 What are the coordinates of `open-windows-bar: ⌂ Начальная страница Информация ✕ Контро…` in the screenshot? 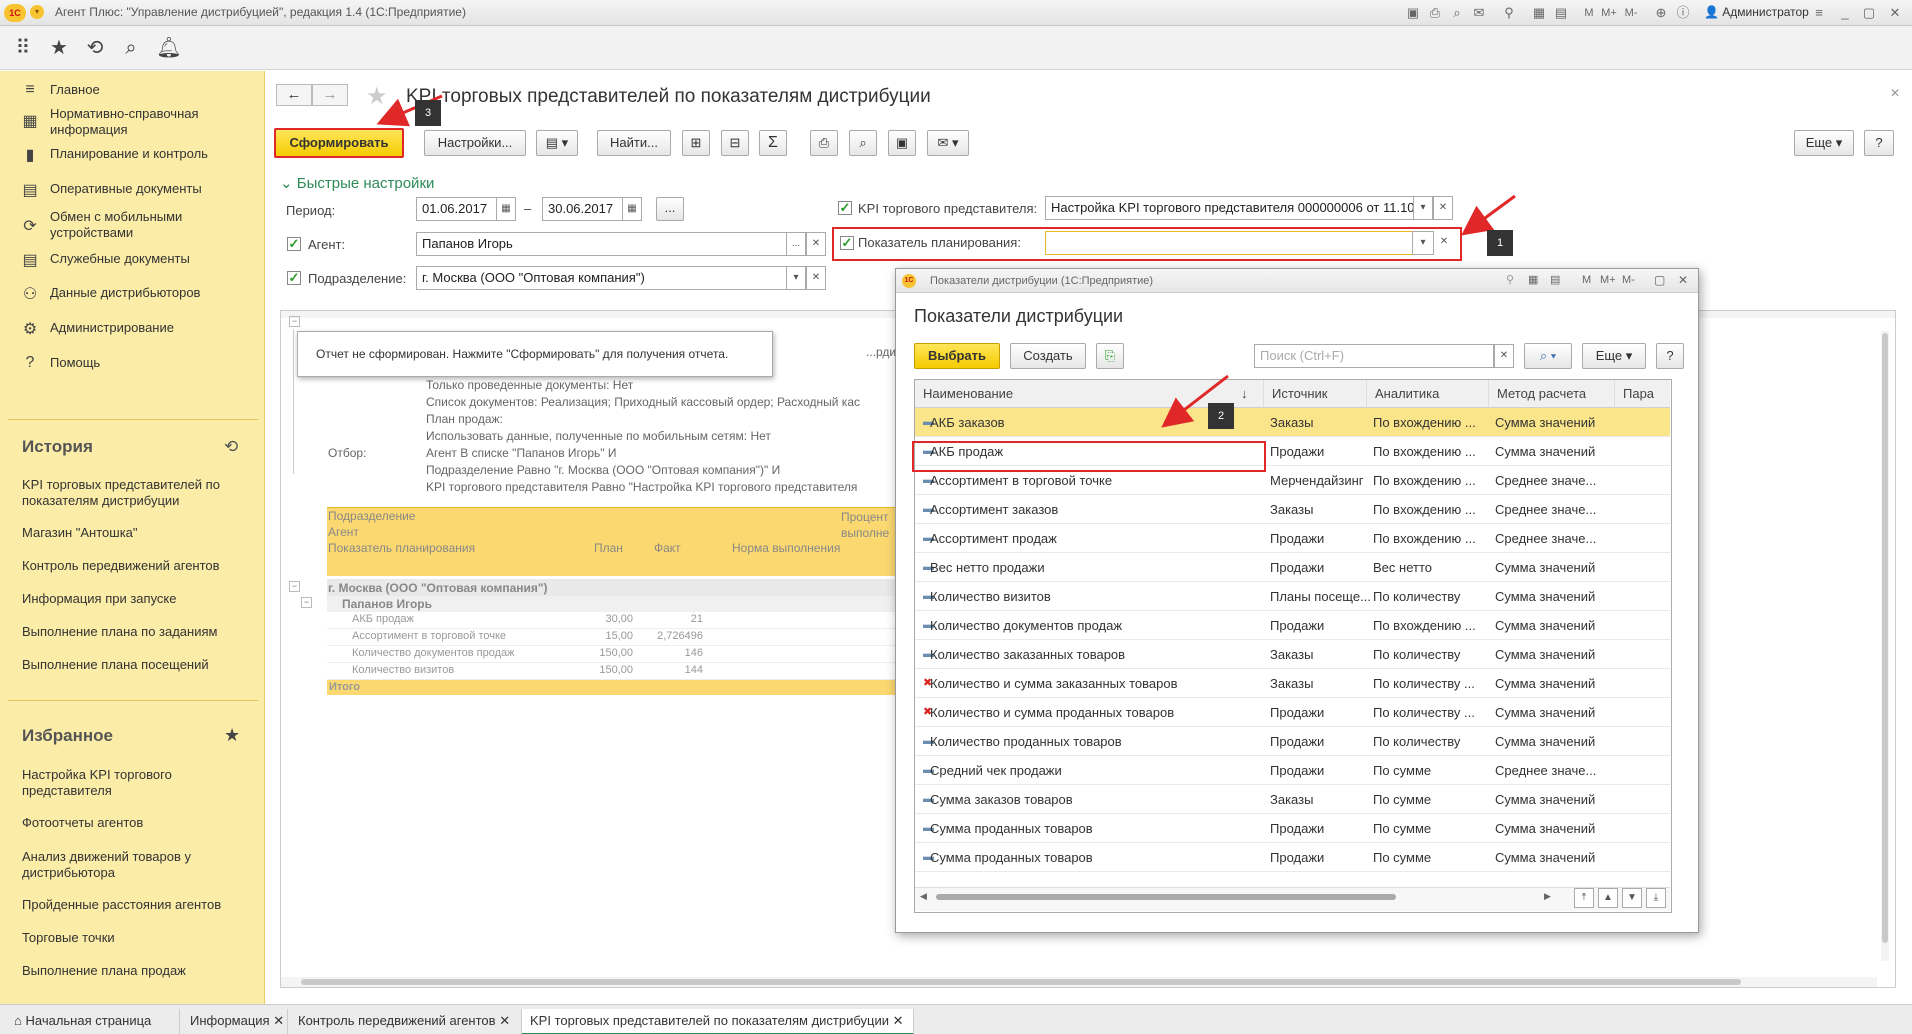 It's located at (956, 1019).